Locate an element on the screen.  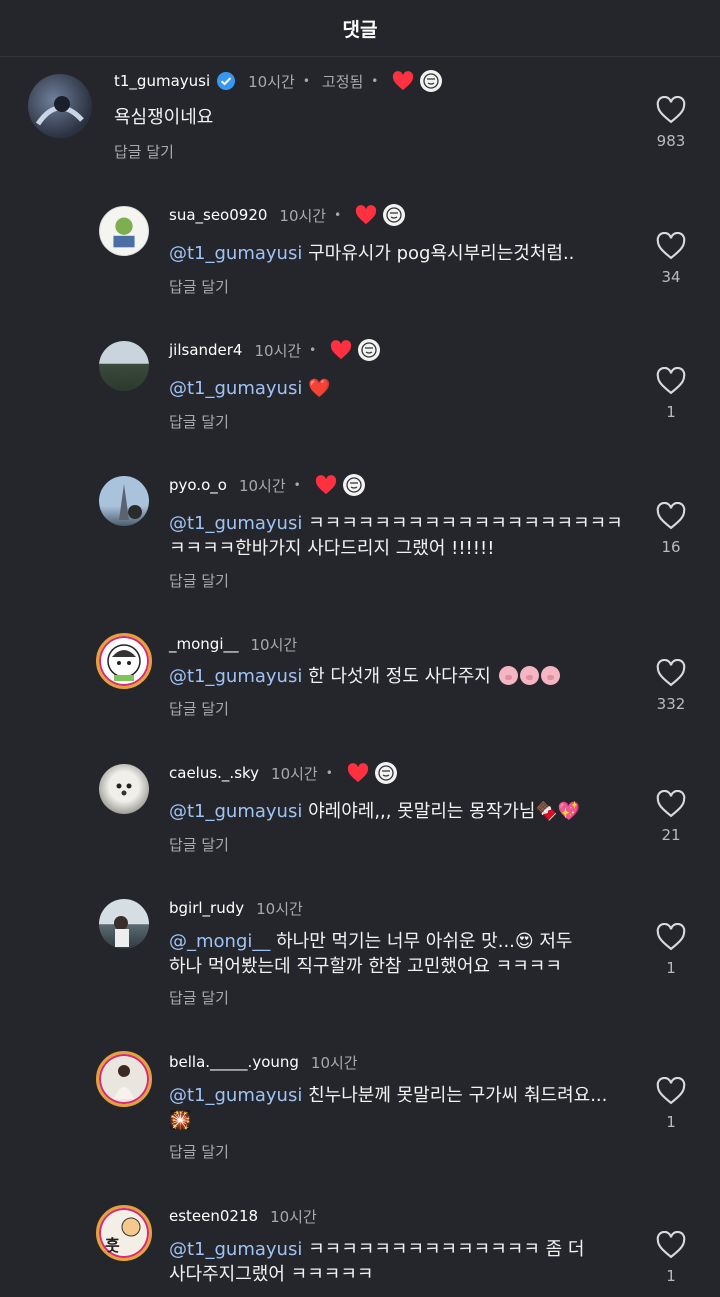
comments-header: 댓글 is located at coordinates (360, 28).